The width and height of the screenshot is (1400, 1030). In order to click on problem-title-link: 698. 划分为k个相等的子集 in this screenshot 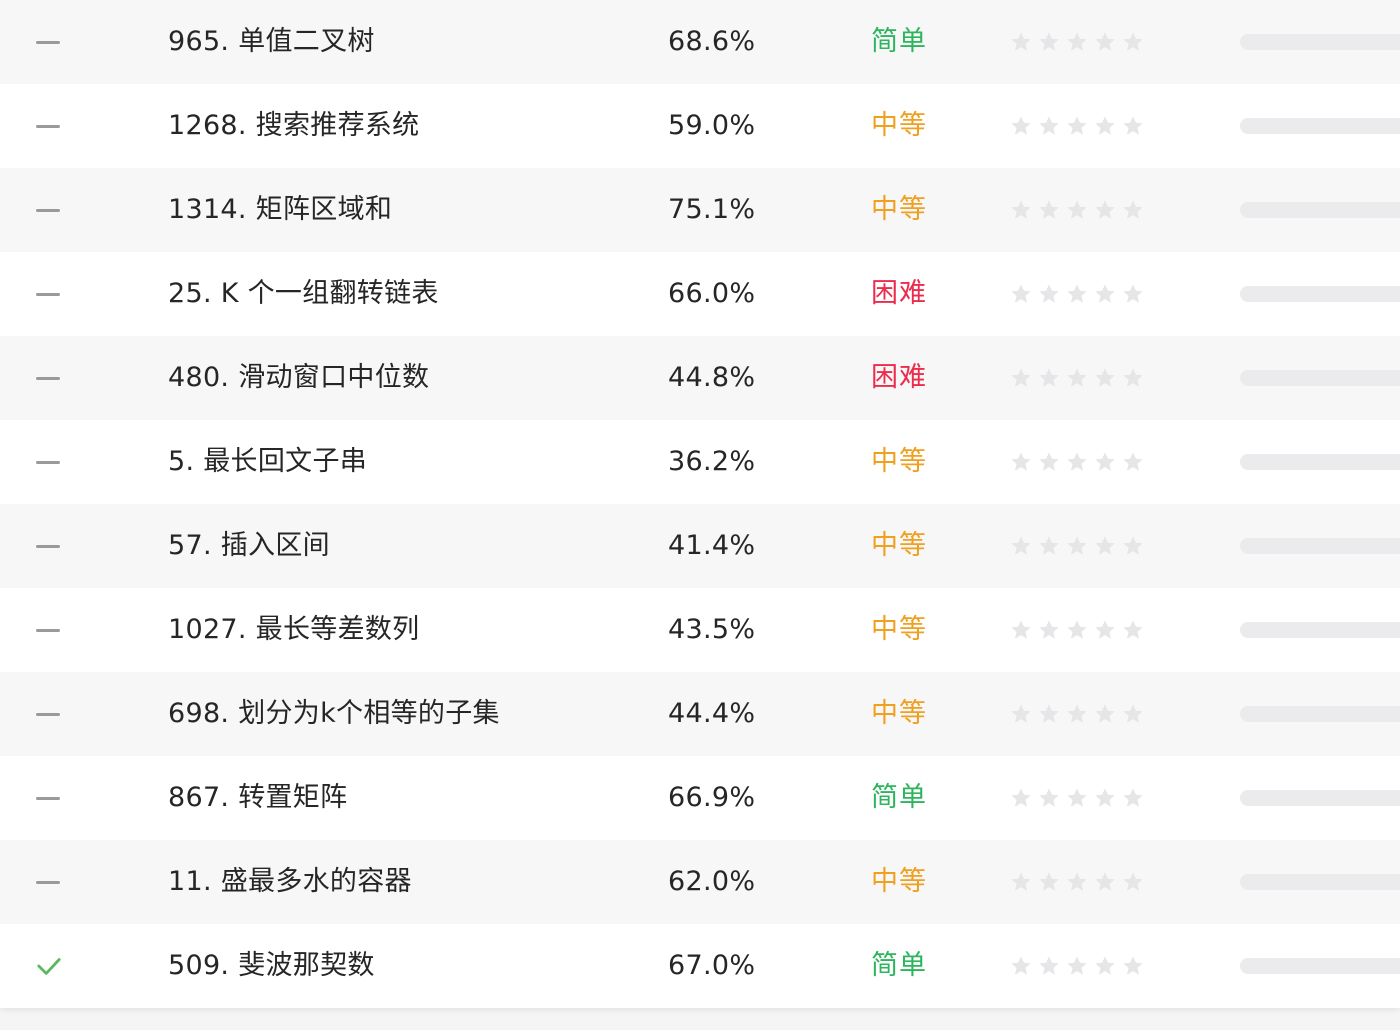, I will do `click(334, 714)`.